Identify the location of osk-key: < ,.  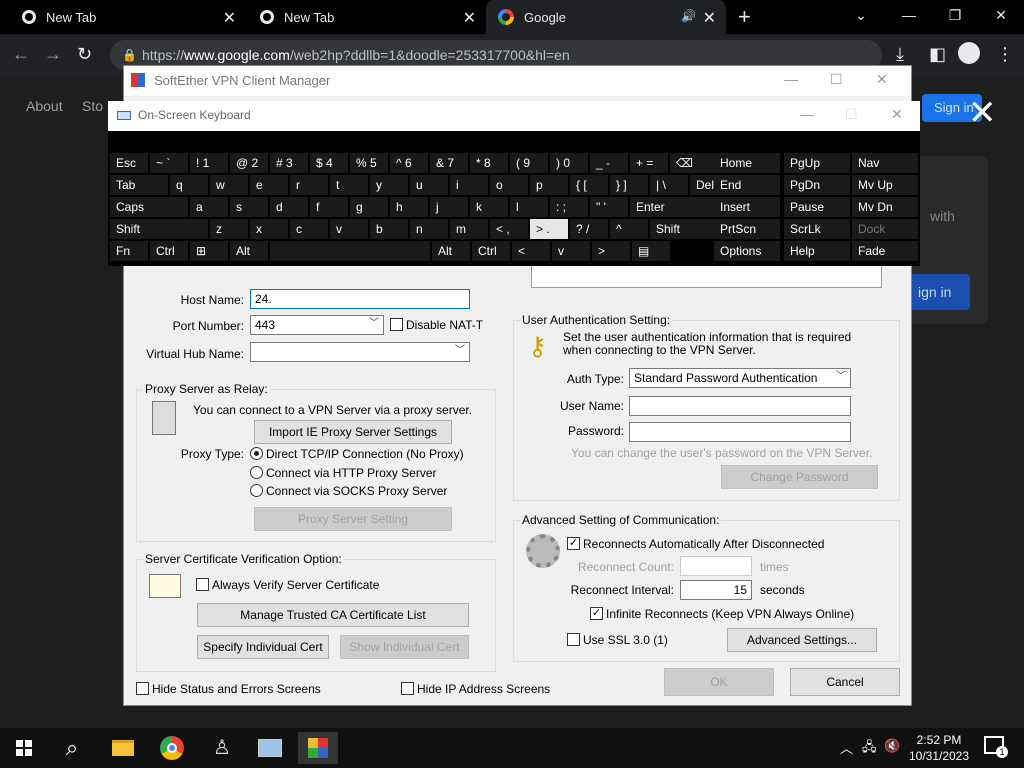
(509, 229).